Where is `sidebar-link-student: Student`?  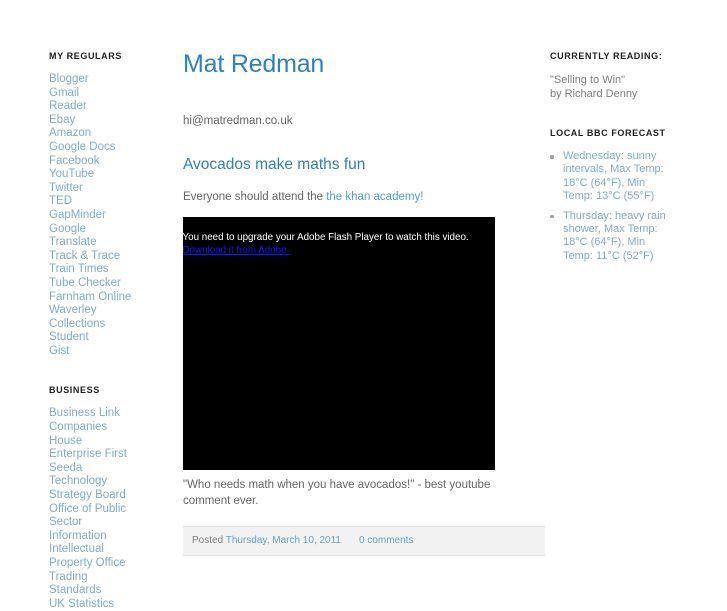 sidebar-link-student: Student is located at coordinates (92, 338).